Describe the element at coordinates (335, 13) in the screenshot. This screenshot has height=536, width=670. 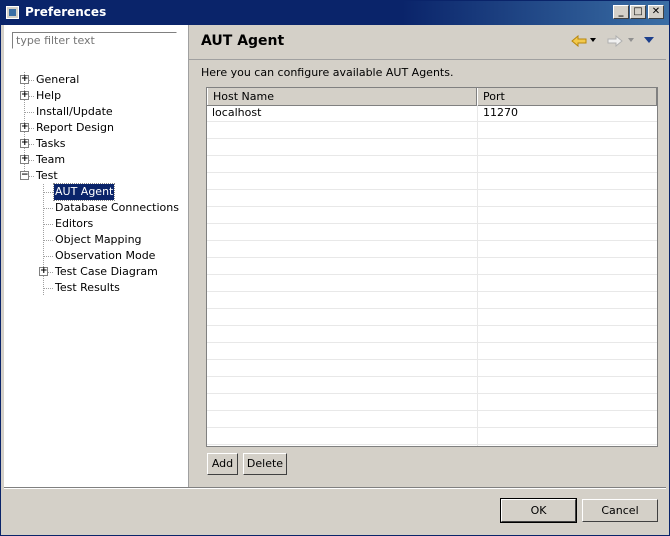
I see `title-bar: Preferences _ □ ✕` at that location.